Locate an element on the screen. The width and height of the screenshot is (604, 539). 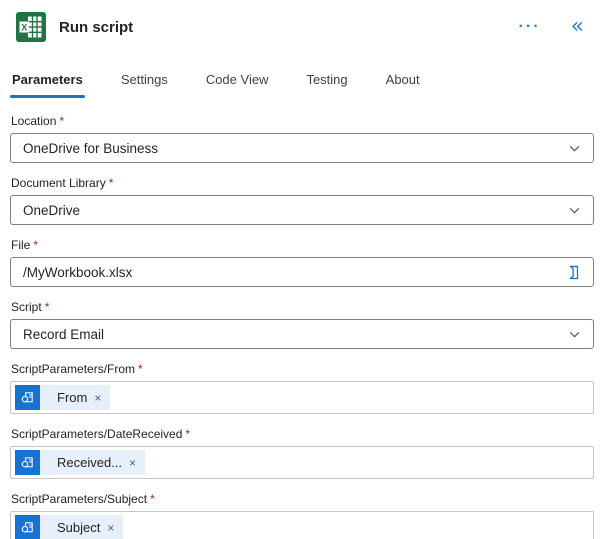
field-location: Location * OneDrive for Business is located at coordinates (302, 138).